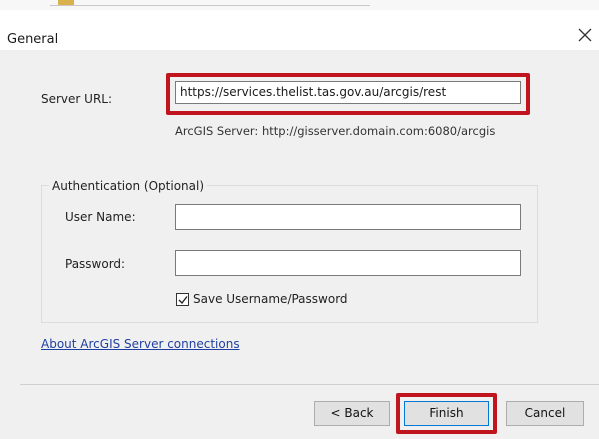 Image resolution: width=599 pixels, height=439 pixels. Describe the element at coordinates (77, 99) in the screenshot. I see `server-url-label: Server URL:` at that location.